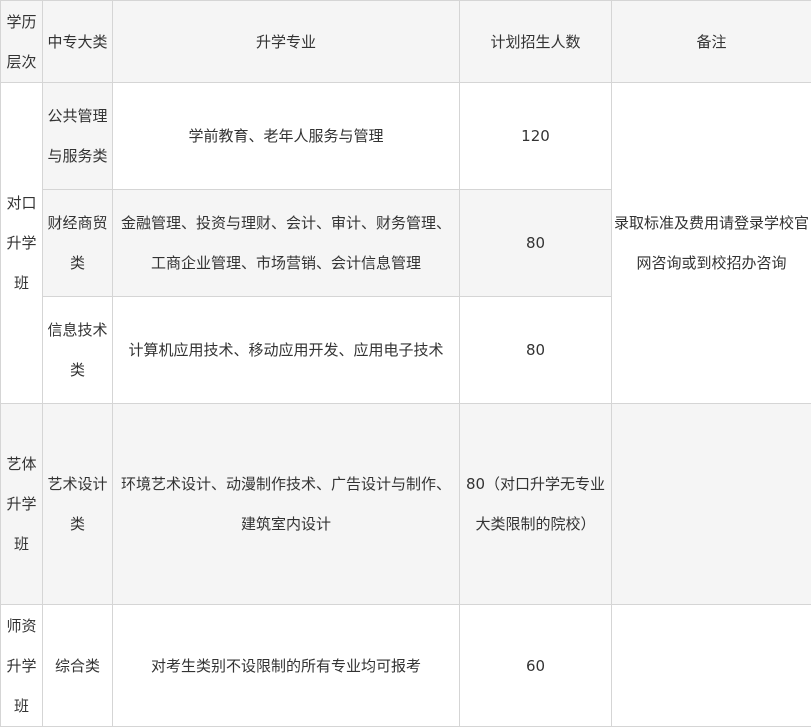 The height and width of the screenshot is (727, 811). What do you see at coordinates (78, 504) in the screenshot?
I see `row-category: 艺术设计类` at bounding box center [78, 504].